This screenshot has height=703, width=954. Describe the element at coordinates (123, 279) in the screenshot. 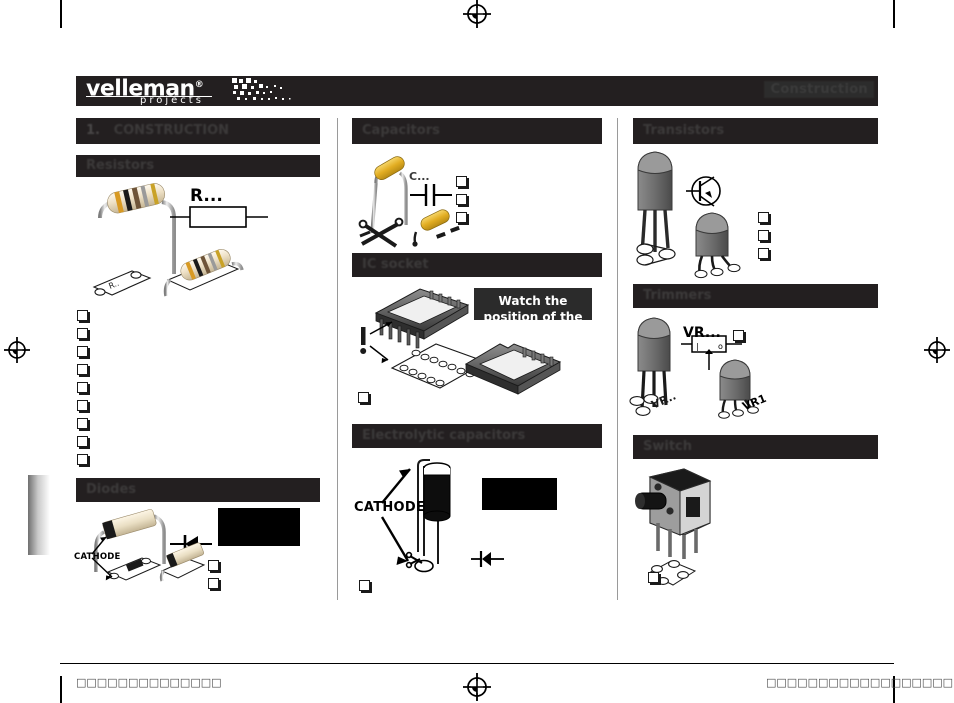

I see `resistor-pcb-mounting: R..` at that location.